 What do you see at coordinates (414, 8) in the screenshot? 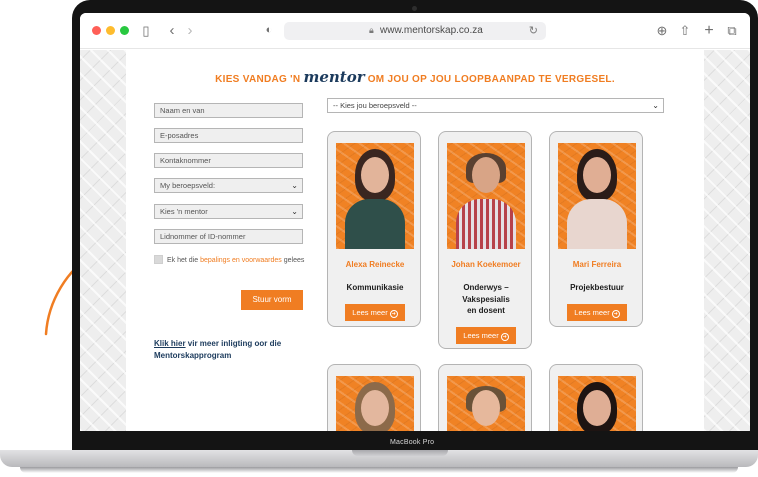
I see `laptop-camera` at bounding box center [414, 8].